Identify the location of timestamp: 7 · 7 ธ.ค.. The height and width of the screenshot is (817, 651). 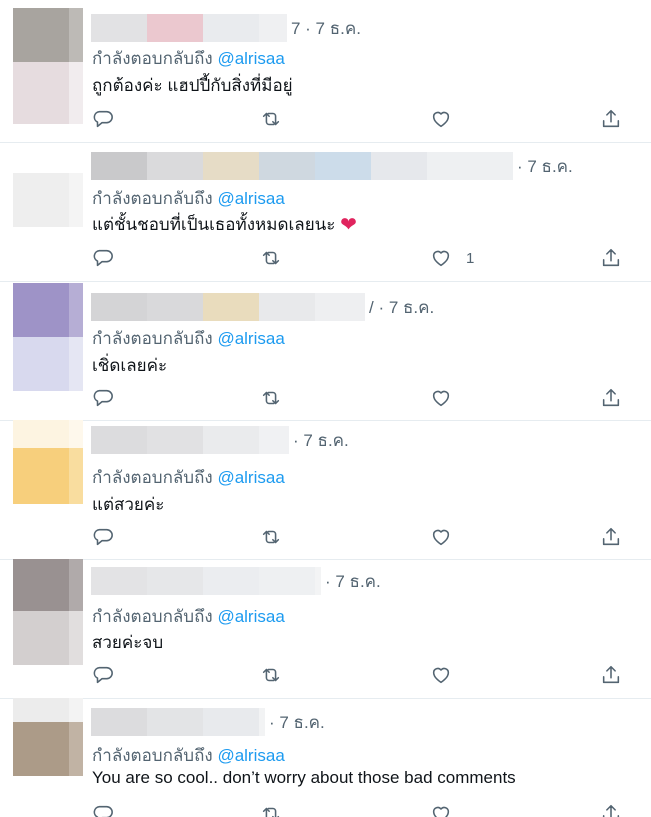
(326, 28).